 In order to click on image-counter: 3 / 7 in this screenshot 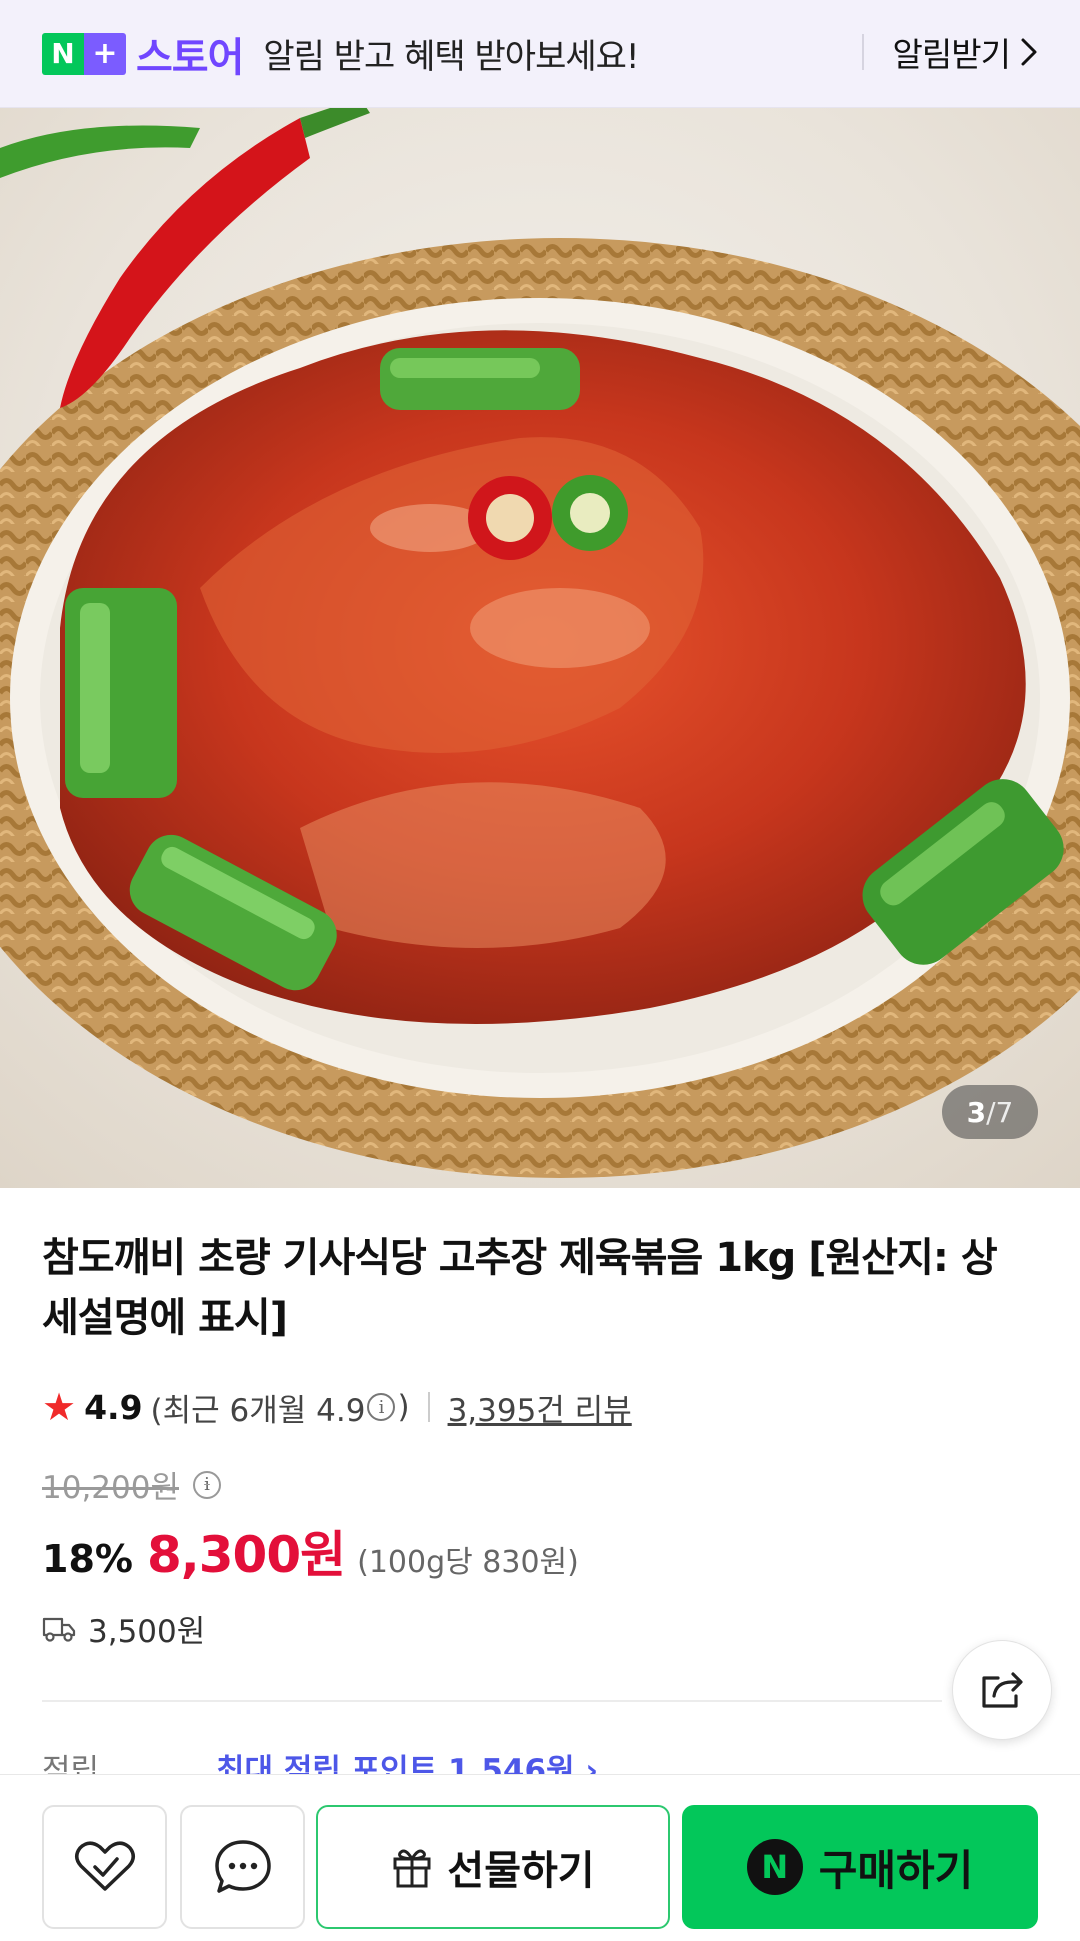, I will do `click(990, 1112)`.